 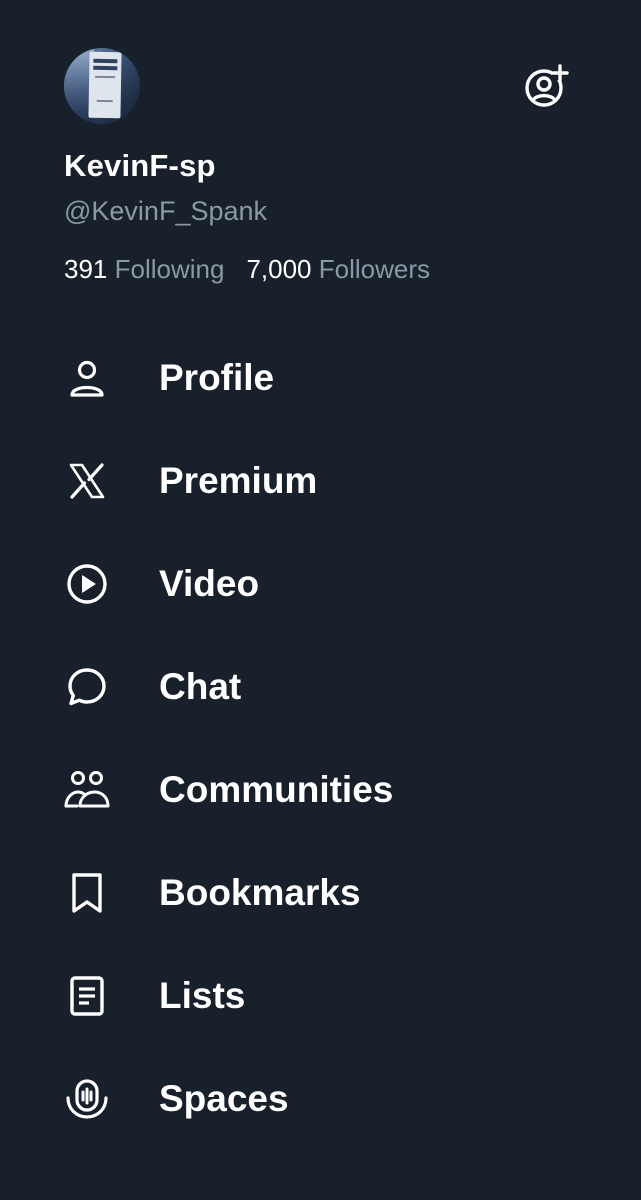 What do you see at coordinates (87, 481) in the screenshot?
I see `x-logo-icon` at bounding box center [87, 481].